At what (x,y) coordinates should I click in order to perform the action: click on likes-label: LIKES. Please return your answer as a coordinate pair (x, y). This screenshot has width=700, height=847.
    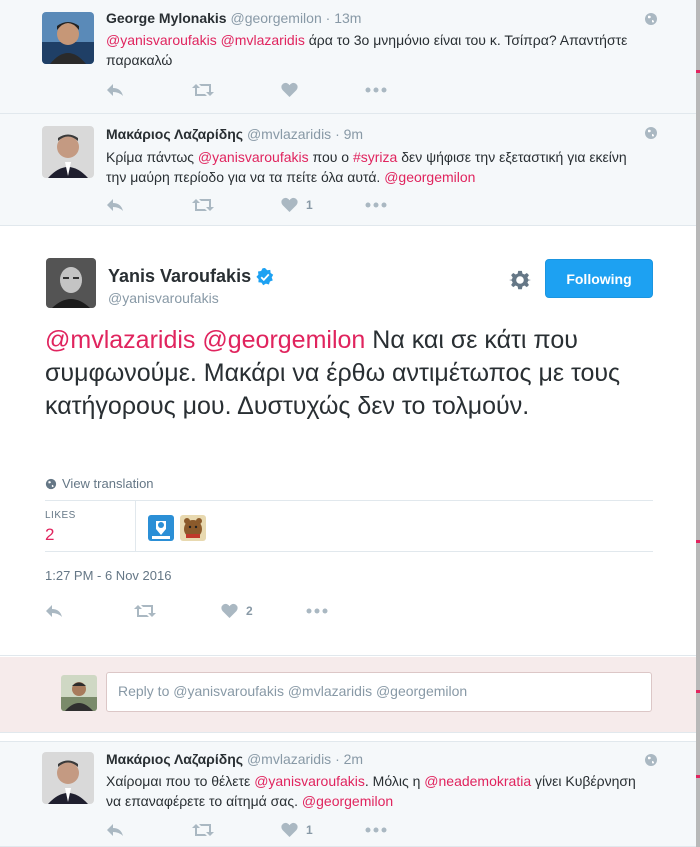
    Looking at the image, I should click on (60, 515).